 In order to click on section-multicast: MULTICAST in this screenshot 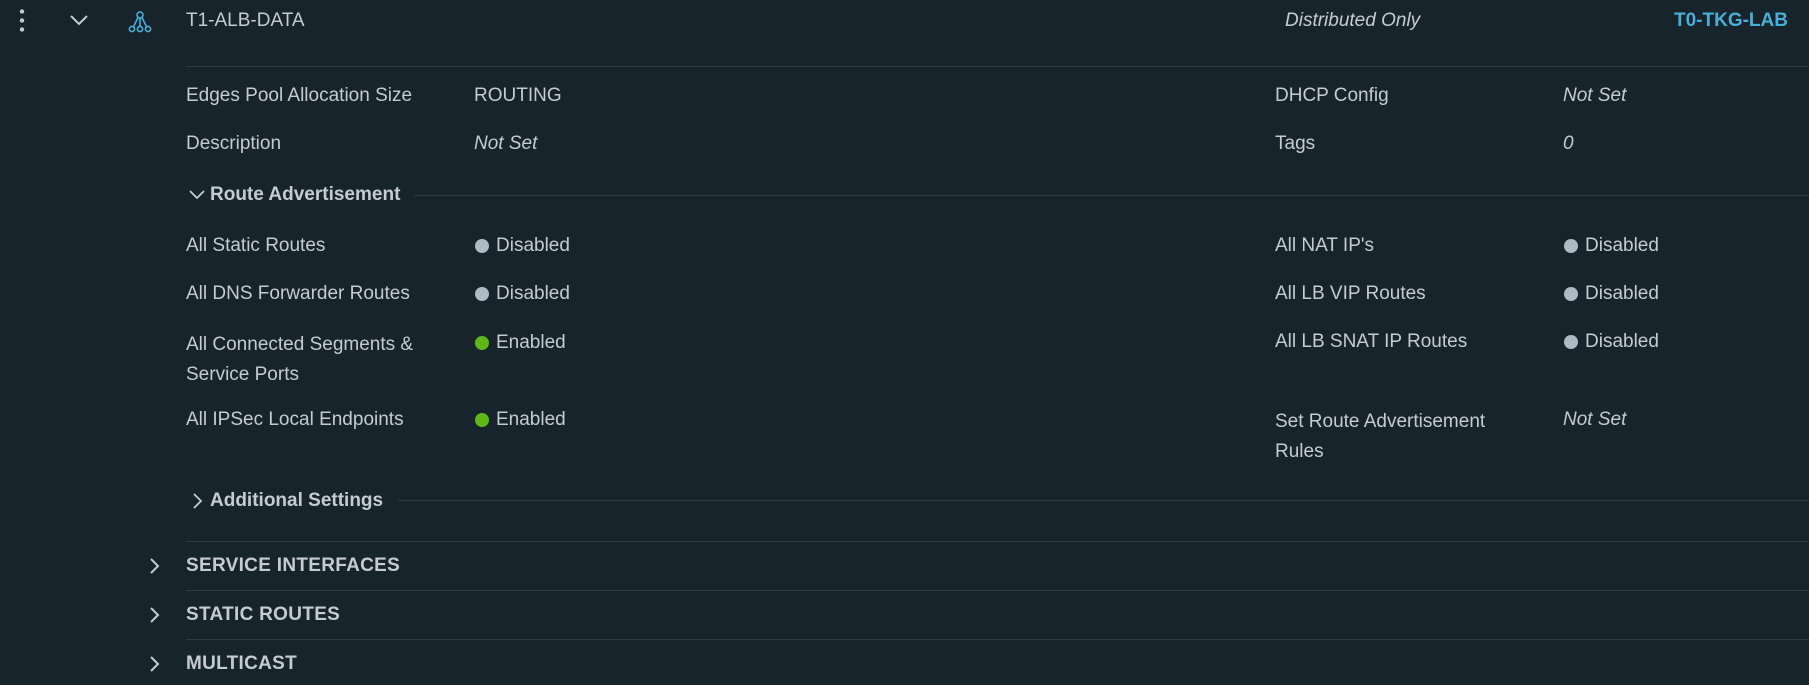, I will do `click(241, 664)`.